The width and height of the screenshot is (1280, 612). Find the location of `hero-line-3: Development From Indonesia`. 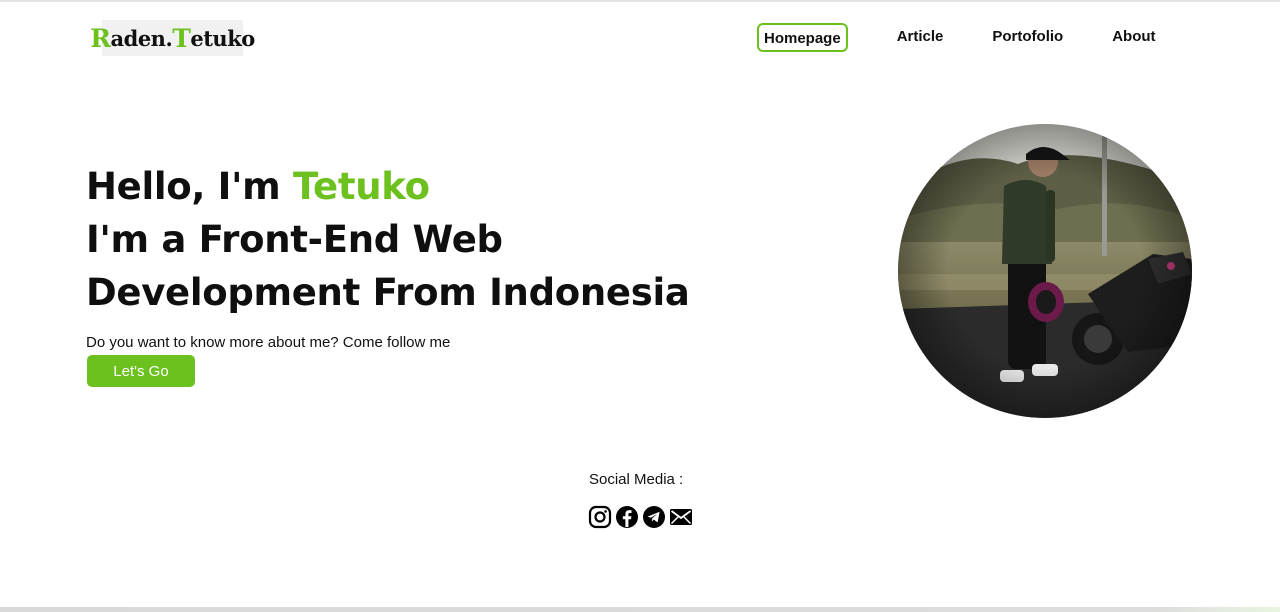

hero-line-3: Development From Indonesia is located at coordinates (388, 292).